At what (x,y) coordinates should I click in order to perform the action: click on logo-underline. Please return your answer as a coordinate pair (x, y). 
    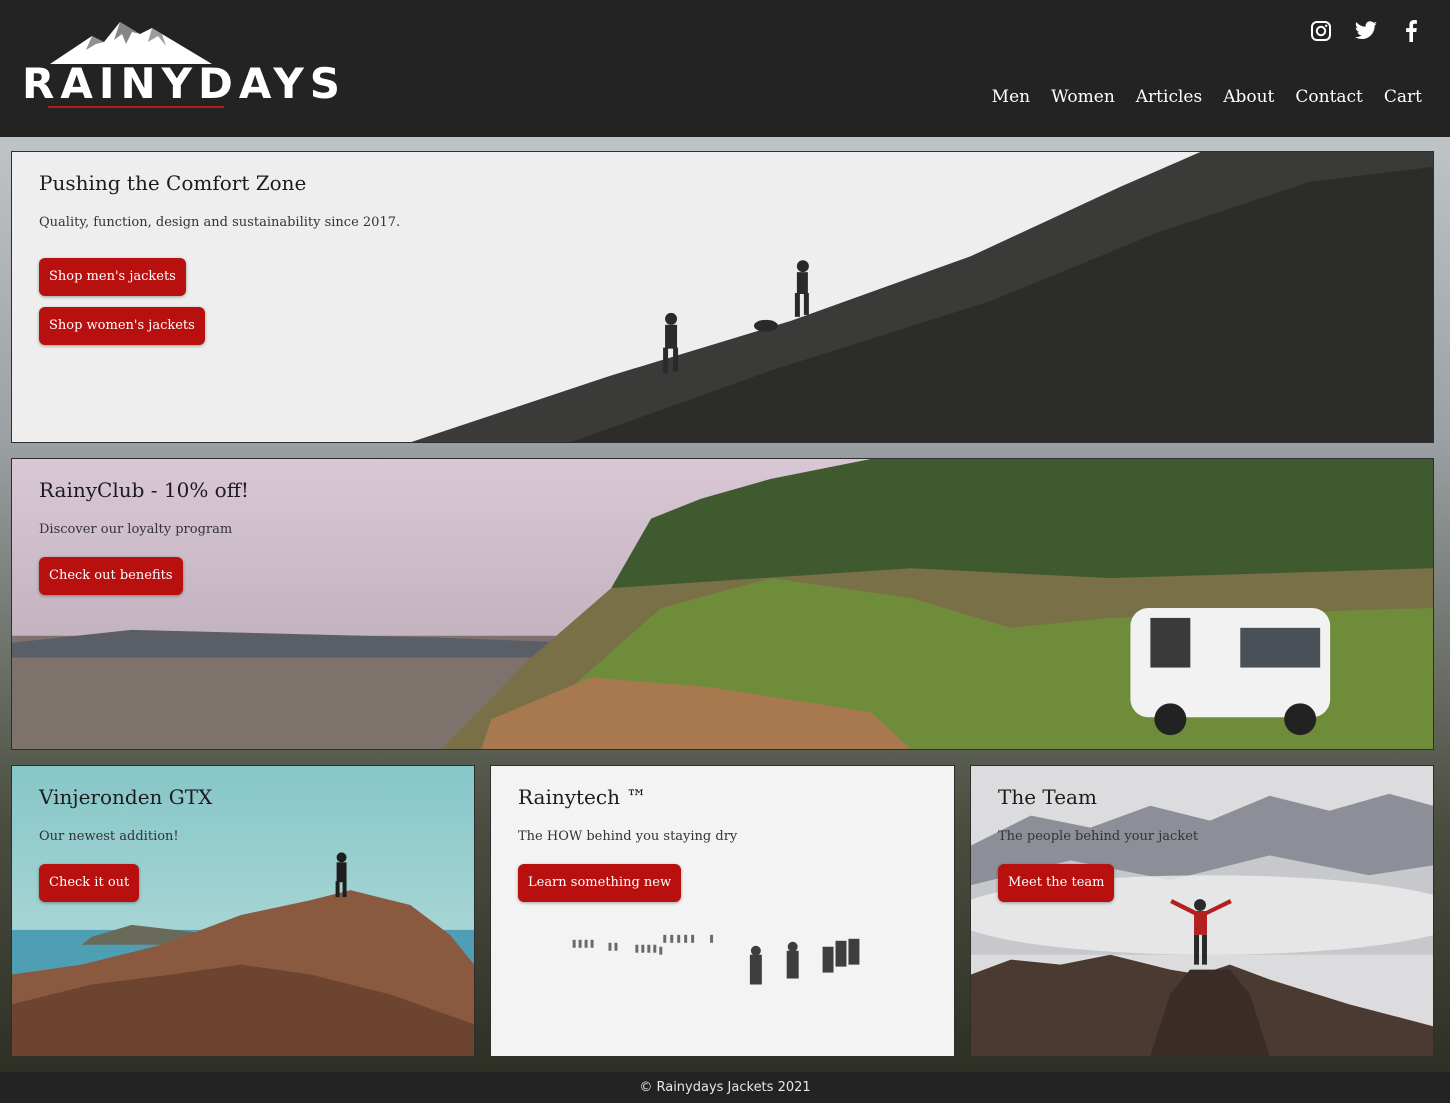
    Looking at the image, I should click on (136, 107).